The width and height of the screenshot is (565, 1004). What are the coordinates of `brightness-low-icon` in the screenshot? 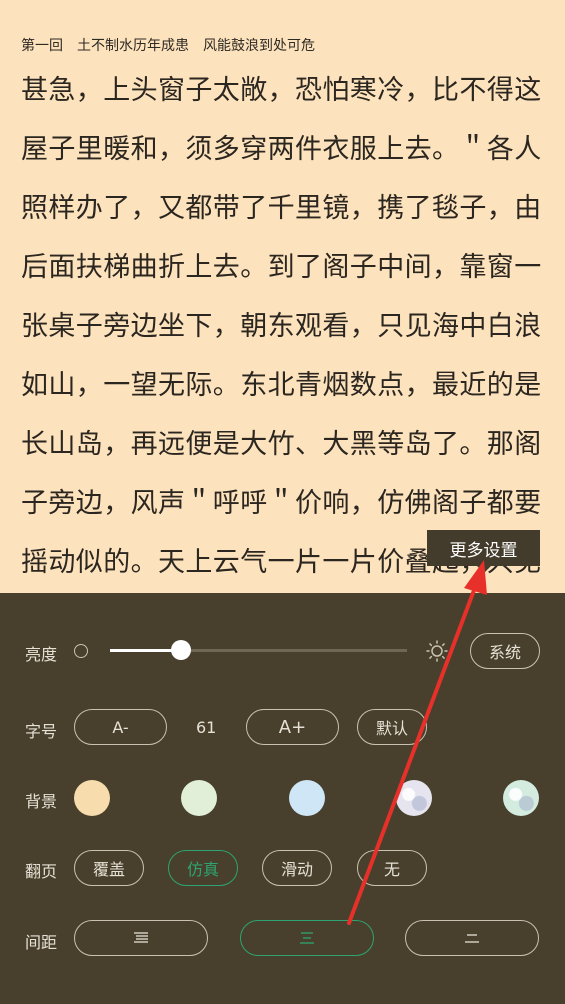 It's located at (81, 651).